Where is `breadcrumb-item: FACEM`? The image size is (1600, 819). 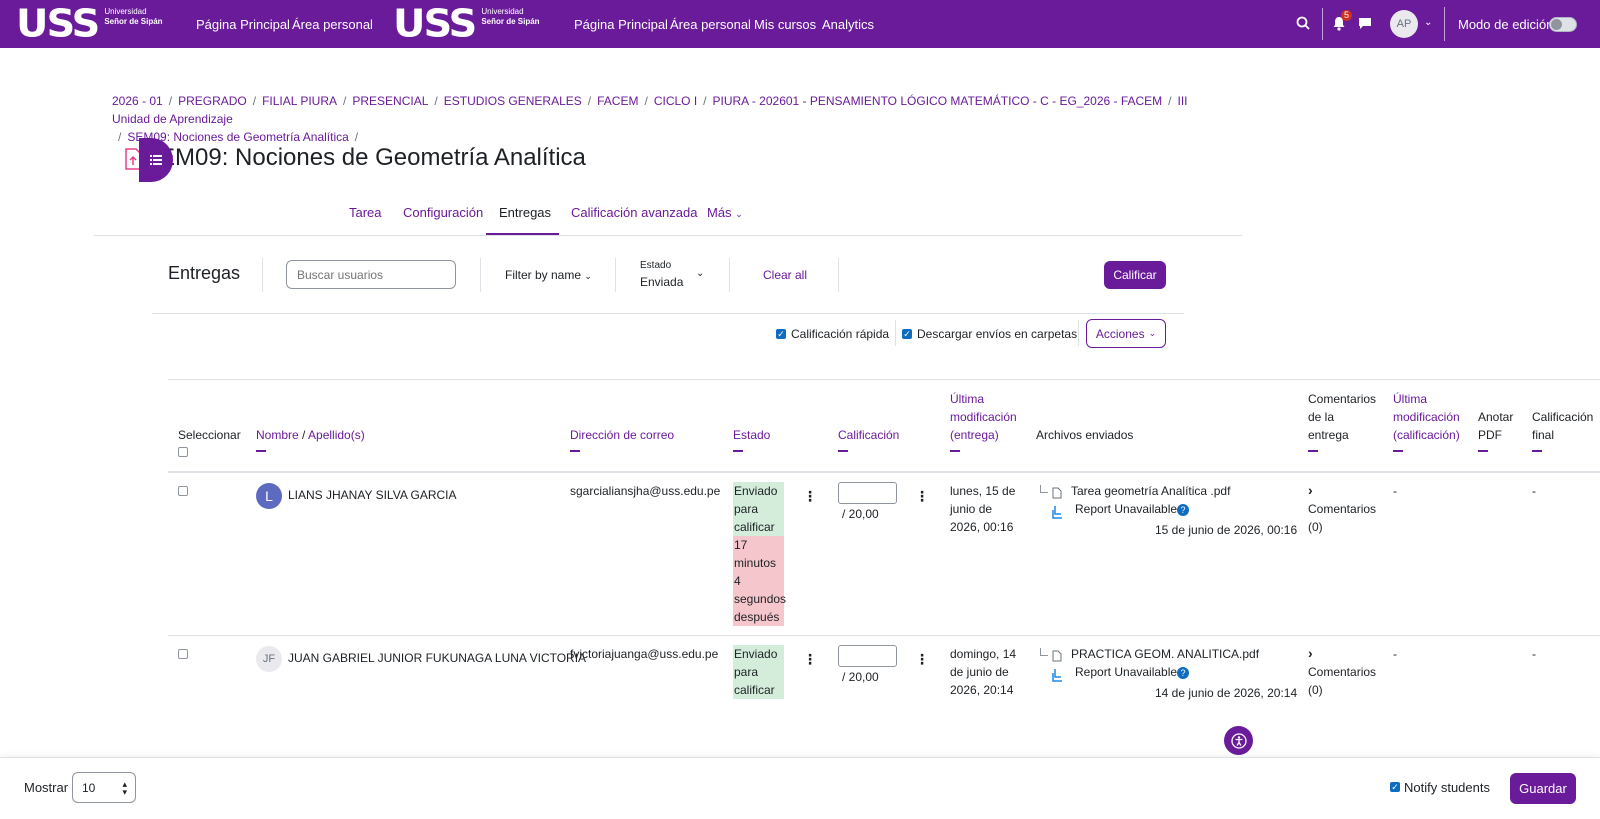
breadcrumb-item: FACEM is located at coordinates (617, 101).